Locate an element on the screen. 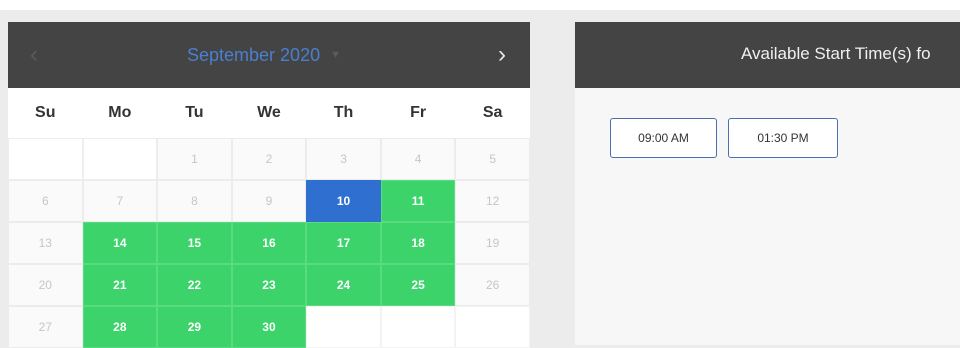  day-cell-4: 4 is located at coordinates (418, 159).